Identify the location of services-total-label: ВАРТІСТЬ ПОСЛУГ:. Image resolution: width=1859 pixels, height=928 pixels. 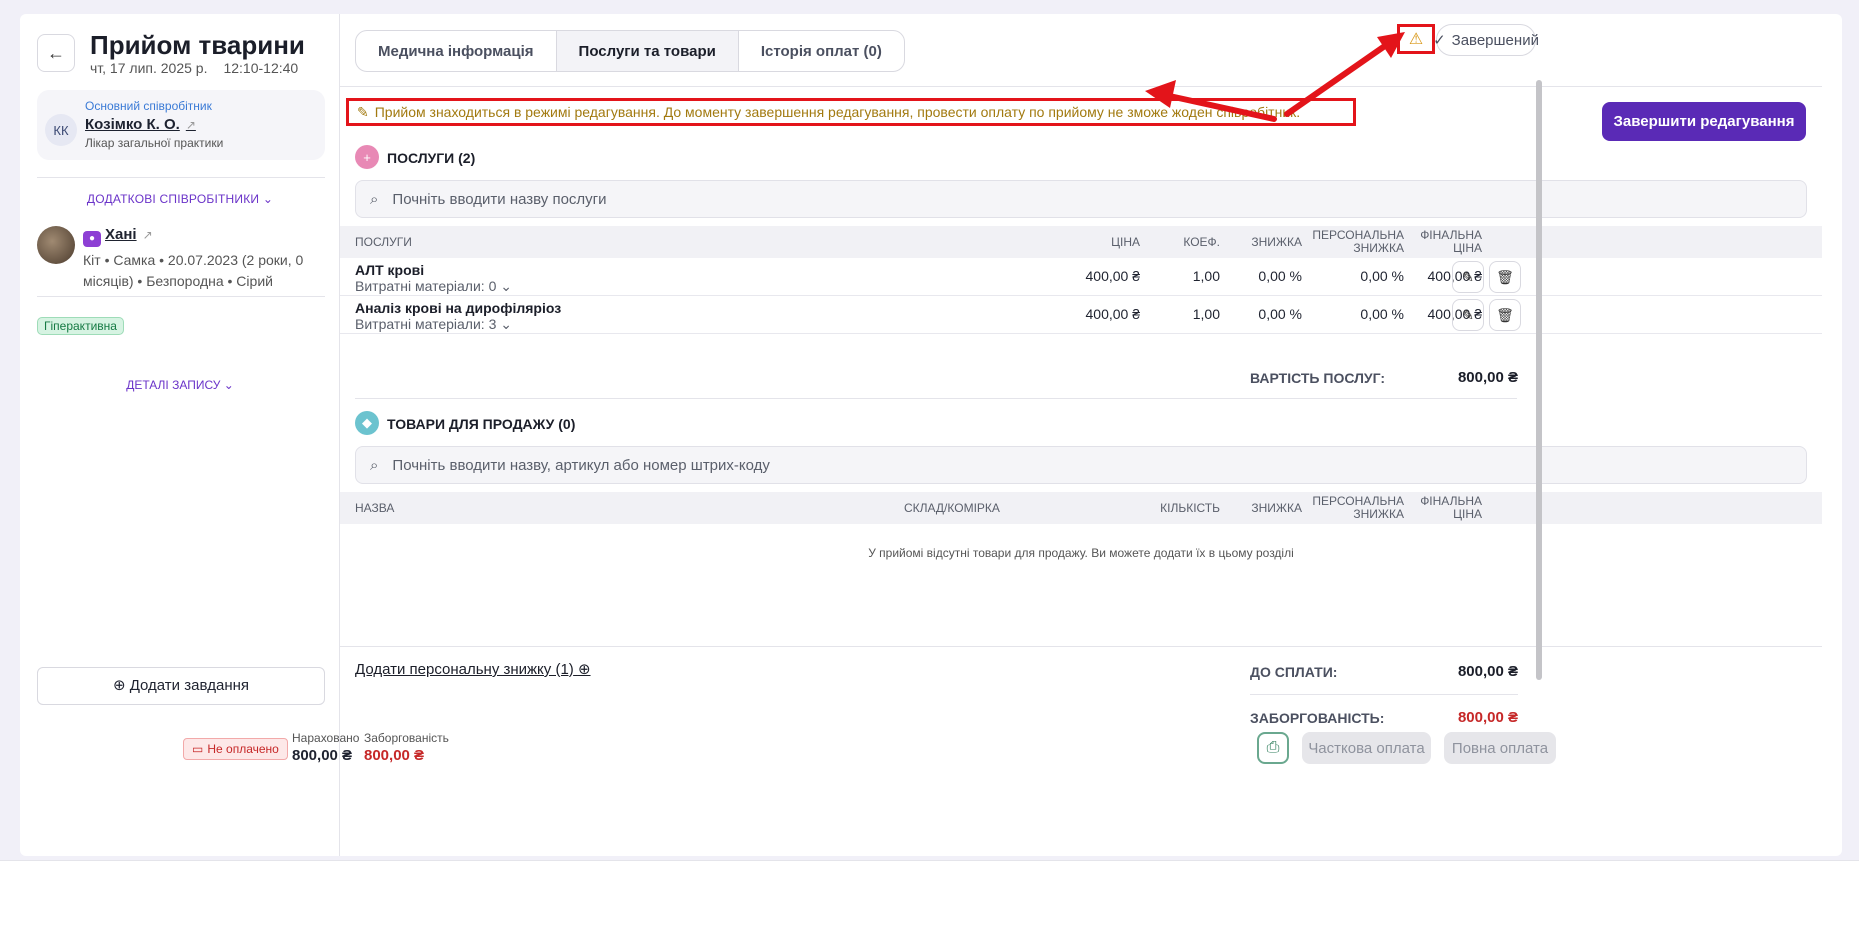
(1318, 378).